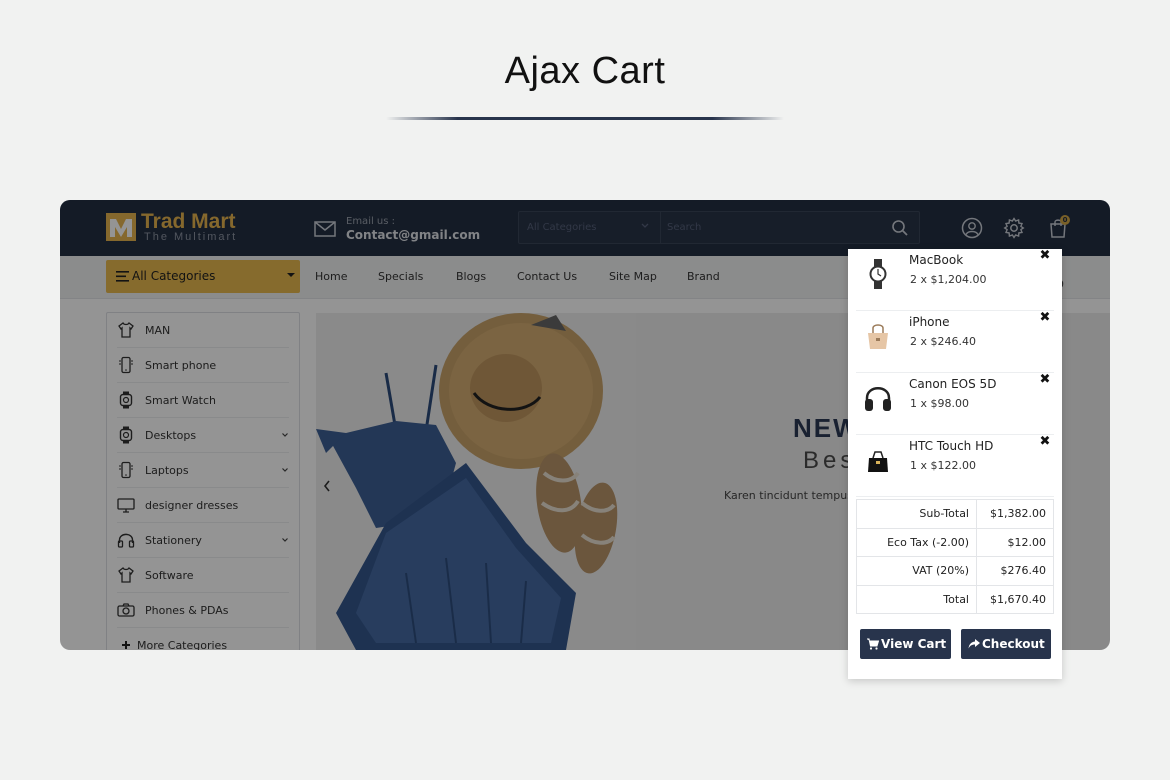  I want to click on cart-item-name: iPhone, so click(929, 322).